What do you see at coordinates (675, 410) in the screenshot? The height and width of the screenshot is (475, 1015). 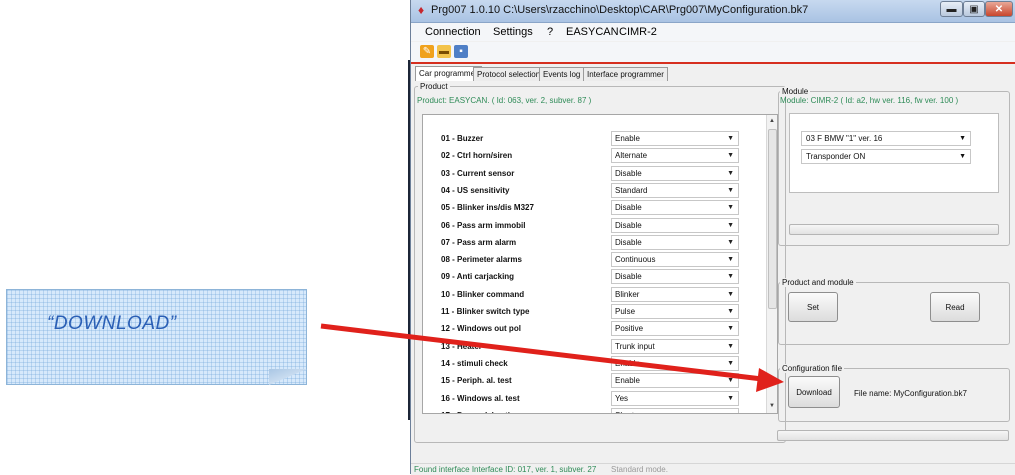 I see `parameter-select: Short ▼` at bounding box center [675, 410].